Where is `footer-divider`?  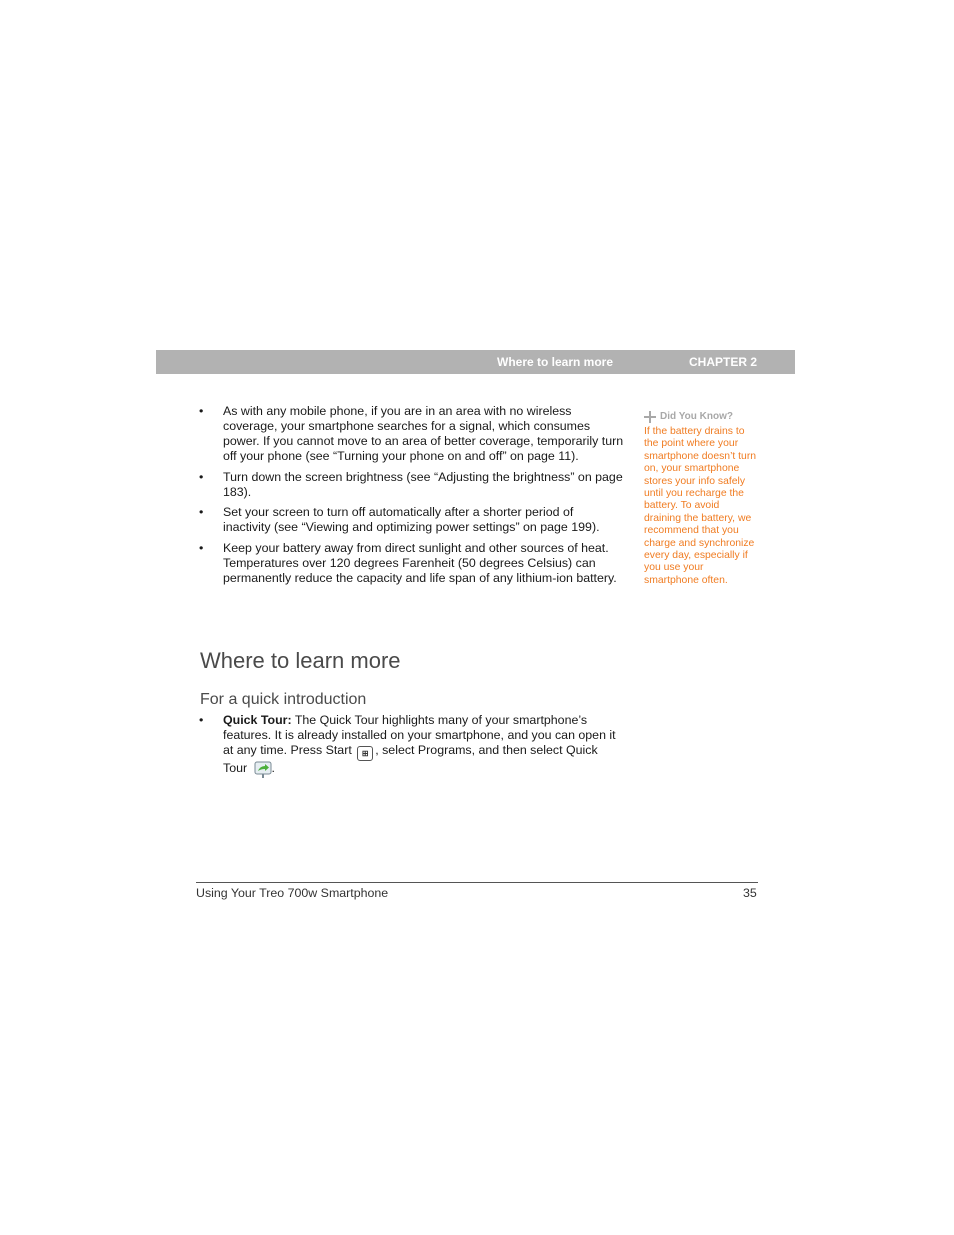
footer-divider is located at coordinates (477, 882).